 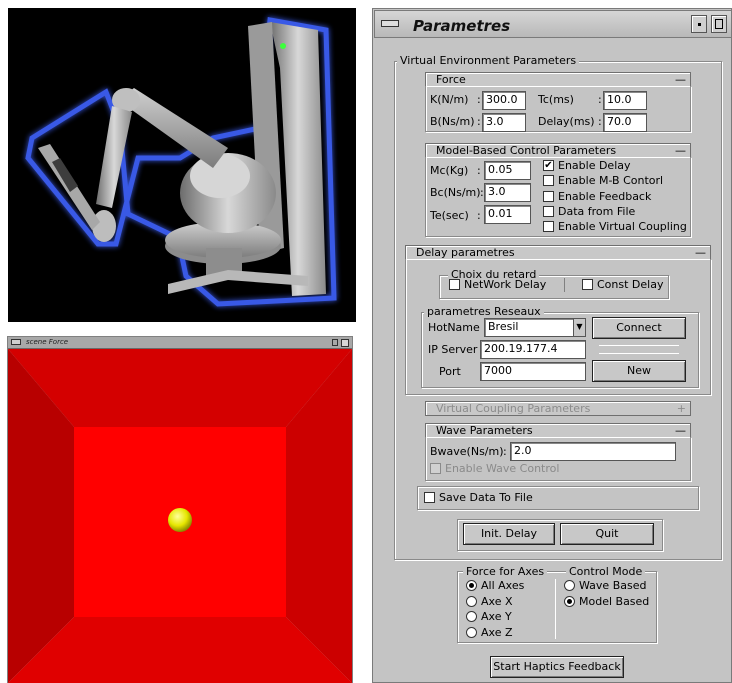 I want to click on k-colon: :, so click(x=479, y=99).